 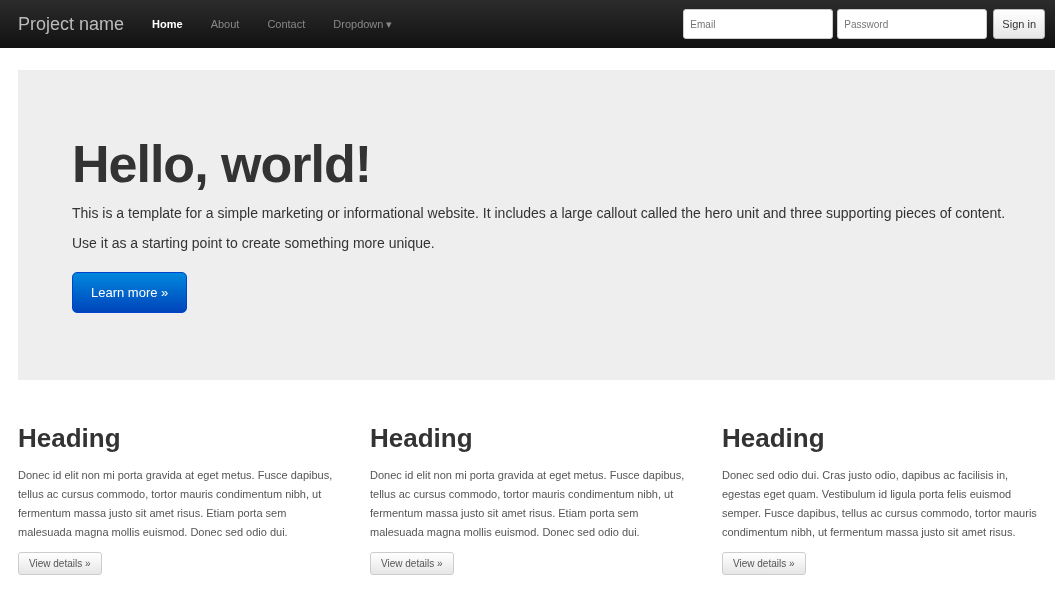 What do you see at coordinates (130, 292) in the screenshot?
I see `learn-more-button: Learn more »` at bounding box center [130, 292].